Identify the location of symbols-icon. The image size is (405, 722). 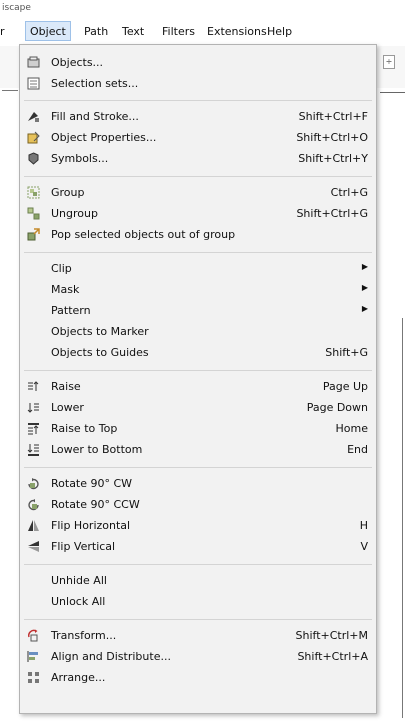
(33, 158).